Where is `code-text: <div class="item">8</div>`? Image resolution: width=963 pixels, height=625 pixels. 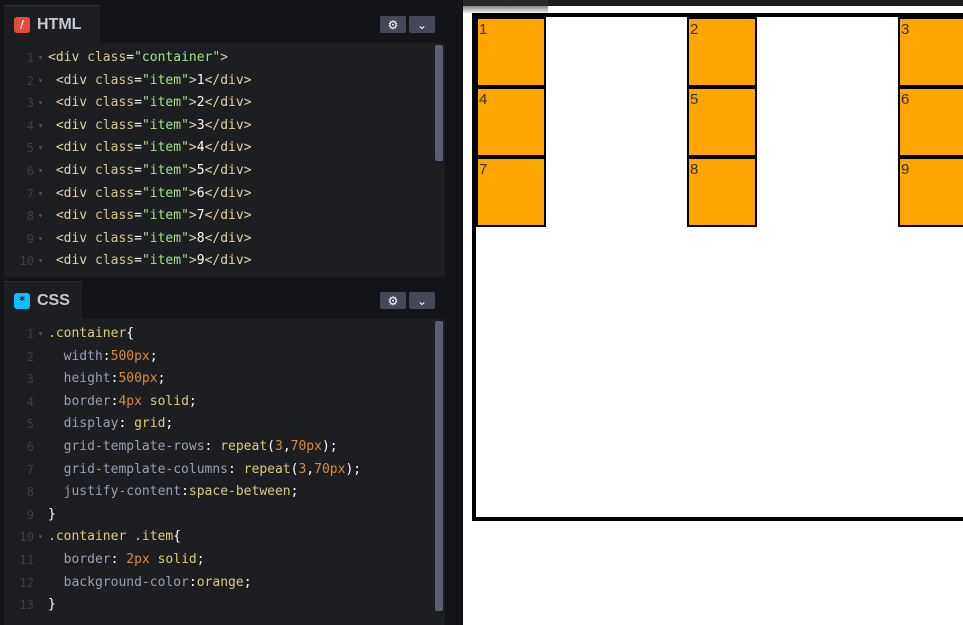 code-text: <div class="item">8</div> is located at coordinates (150, 238).